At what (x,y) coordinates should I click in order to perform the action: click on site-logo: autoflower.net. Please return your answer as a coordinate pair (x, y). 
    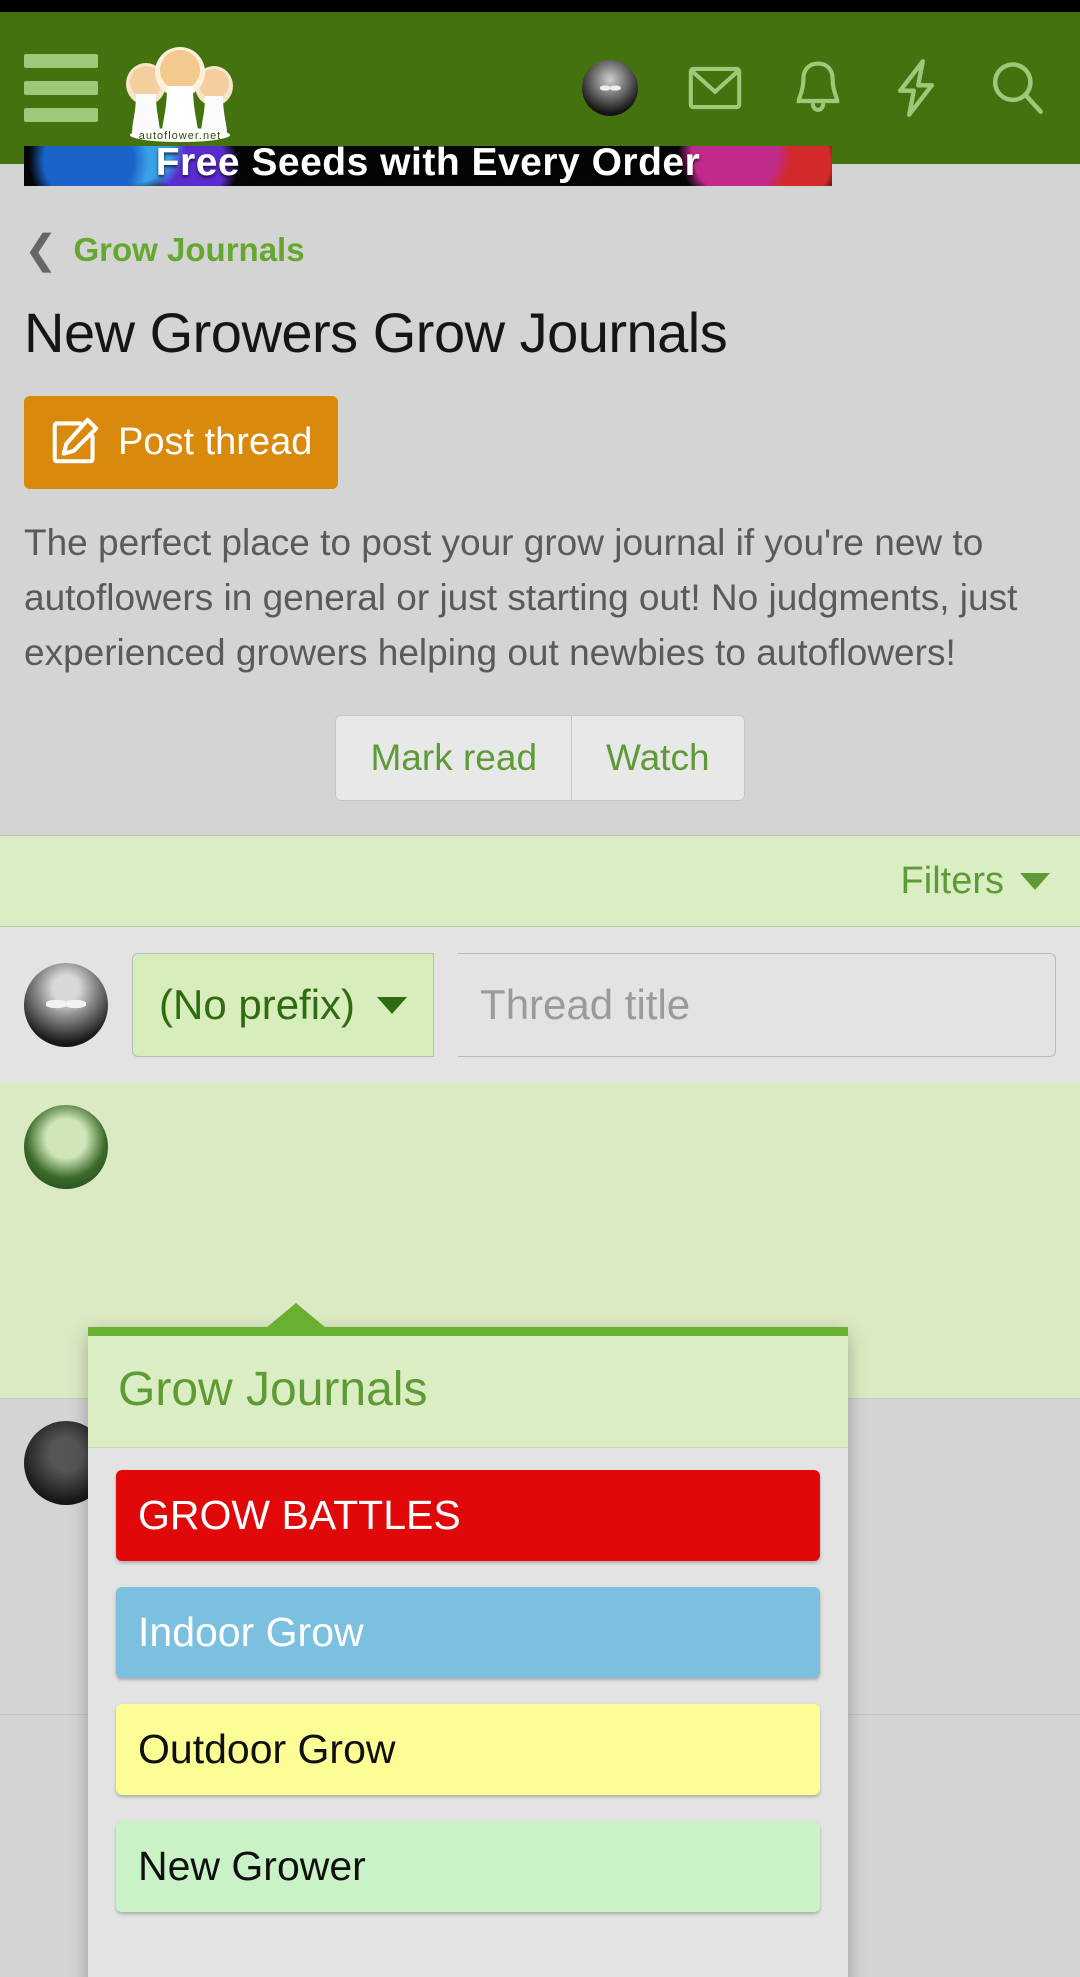
    Looking at the image, I should click on (180, 88).